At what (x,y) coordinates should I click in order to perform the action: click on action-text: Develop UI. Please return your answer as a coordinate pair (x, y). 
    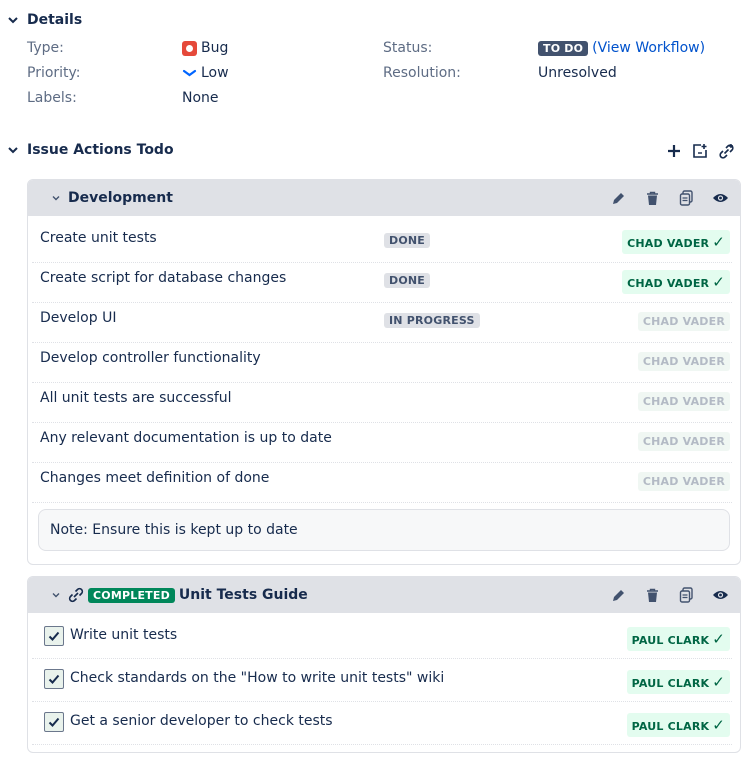
    Looking at the image, I should click on (78, 318).